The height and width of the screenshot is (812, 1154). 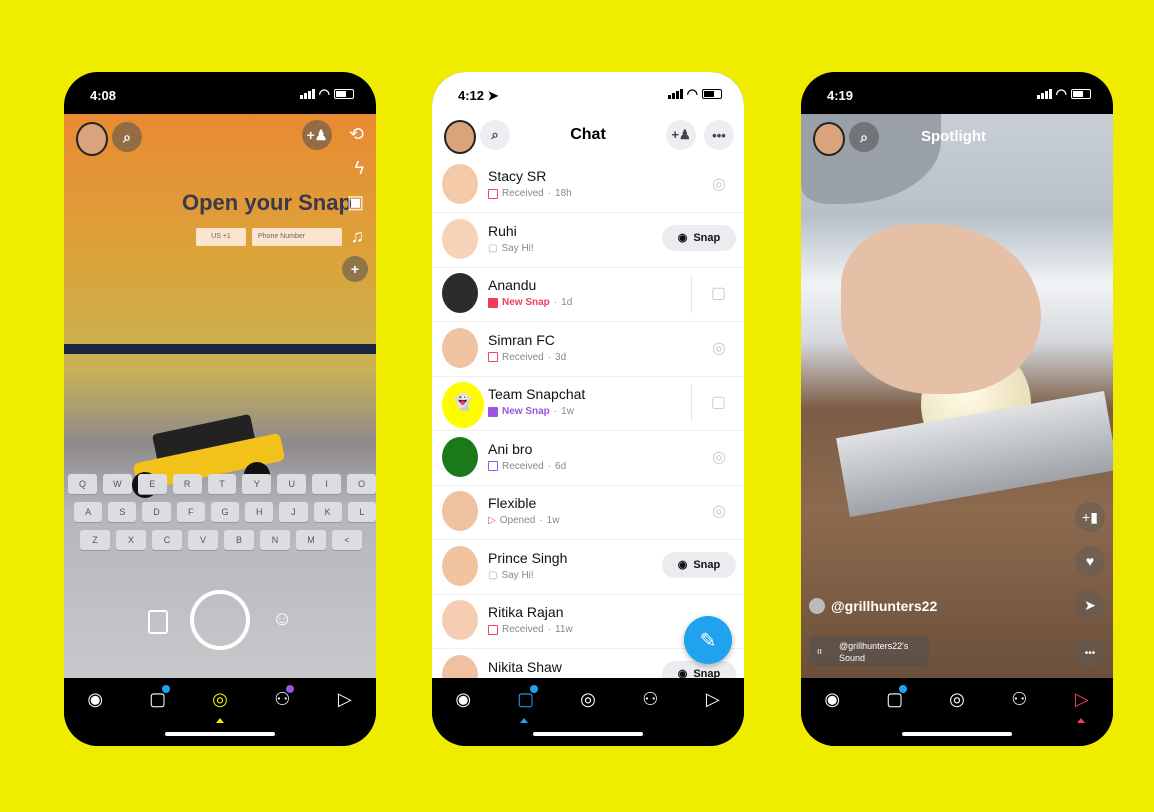 What do you see at coordinates (708, 640) in the screenshot?
I see `new-chat-button: ✎` at bounding box center [708, 640].